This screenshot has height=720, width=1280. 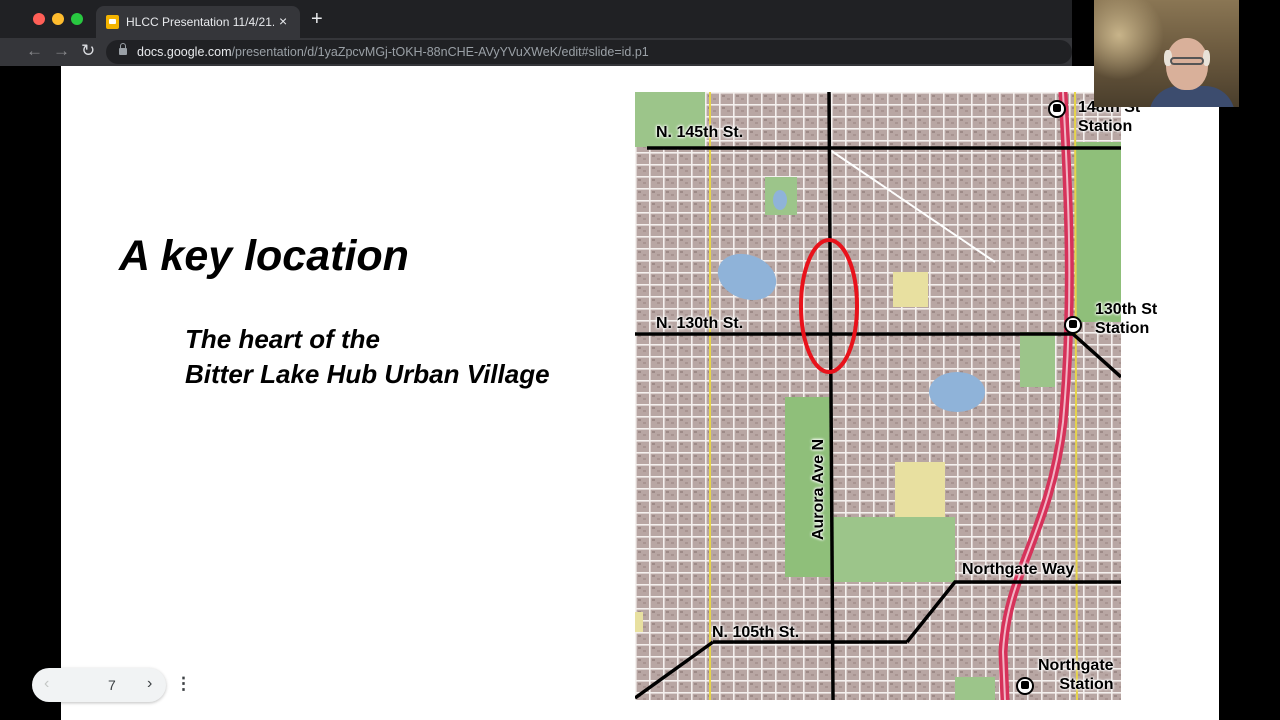 I want to click on map-label-station-130: 130th St Station, so click(x=1126, y=319).